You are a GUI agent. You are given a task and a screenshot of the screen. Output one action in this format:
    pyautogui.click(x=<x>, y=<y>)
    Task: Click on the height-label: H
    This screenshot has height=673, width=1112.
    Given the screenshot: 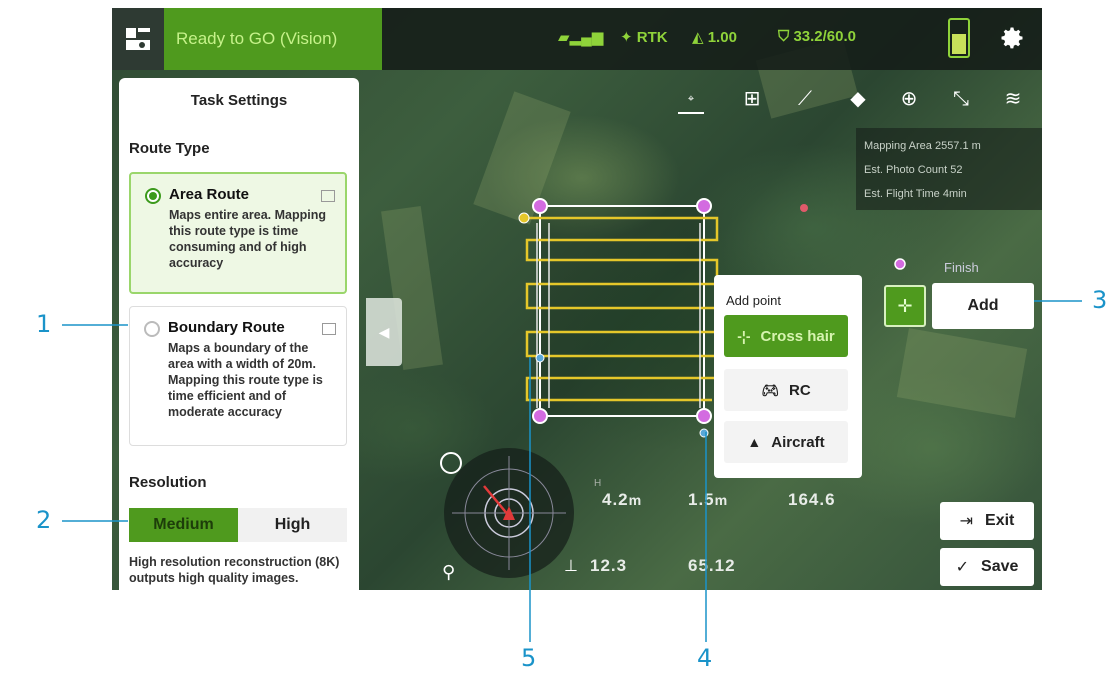 What is the action you would take?
    pyautogui.click(x=598, y=483)
    